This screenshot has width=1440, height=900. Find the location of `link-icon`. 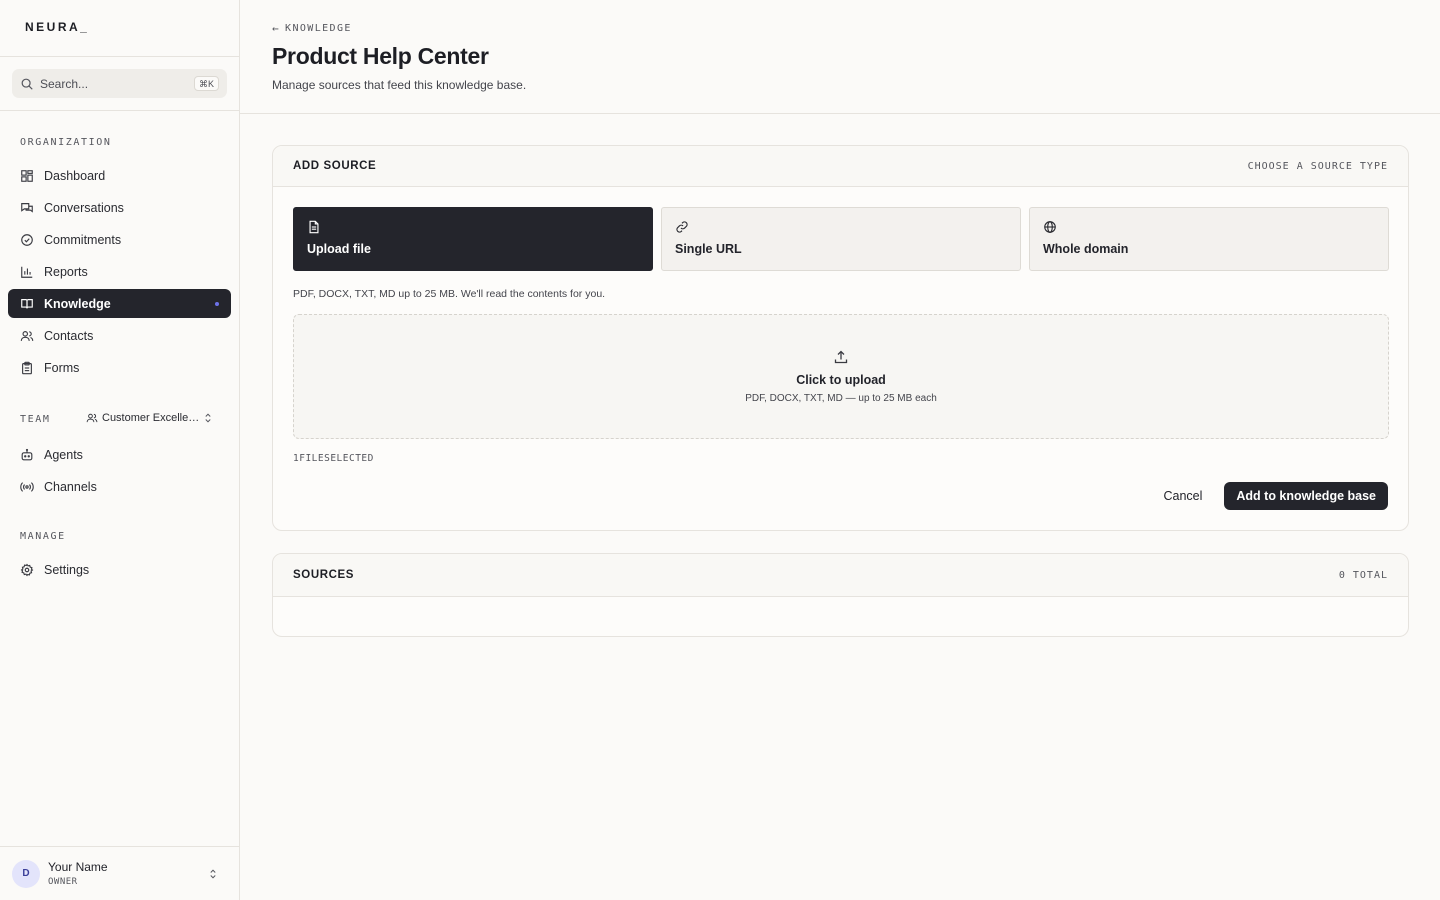

link-icon is located at coordinates (682, 227).